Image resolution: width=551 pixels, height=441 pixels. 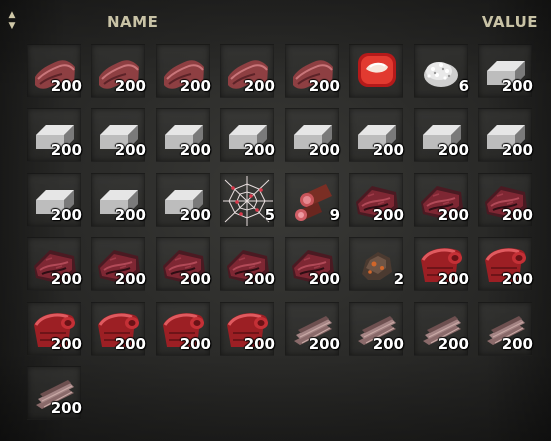 What do you see at coordinates (376, 264) in the screenshot?
I see `inventory-slot: 2` at bounding box center [376, 264].